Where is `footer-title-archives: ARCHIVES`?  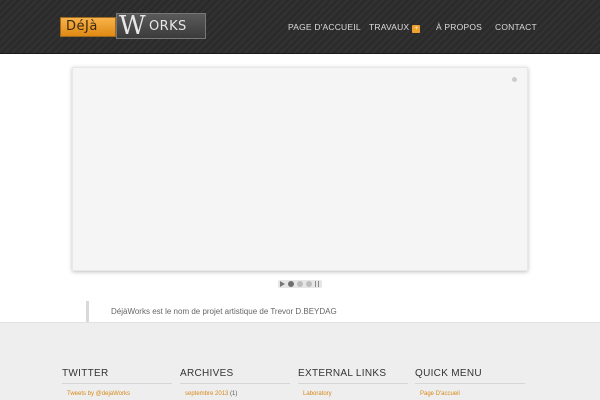 footer-title-archives: ARCHIVES is located at coordinates (235, 376).